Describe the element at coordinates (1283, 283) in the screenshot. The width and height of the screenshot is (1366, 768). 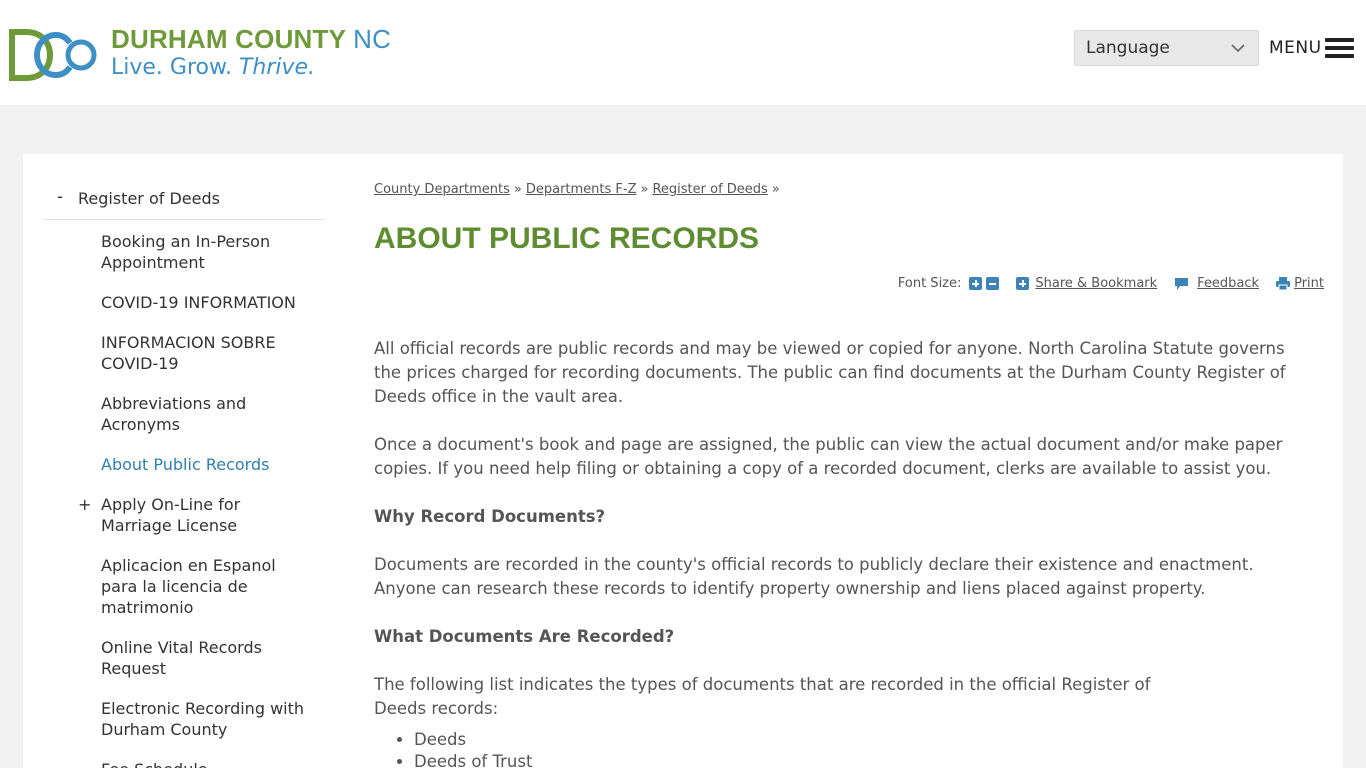
I see `printer-icon` at that location.